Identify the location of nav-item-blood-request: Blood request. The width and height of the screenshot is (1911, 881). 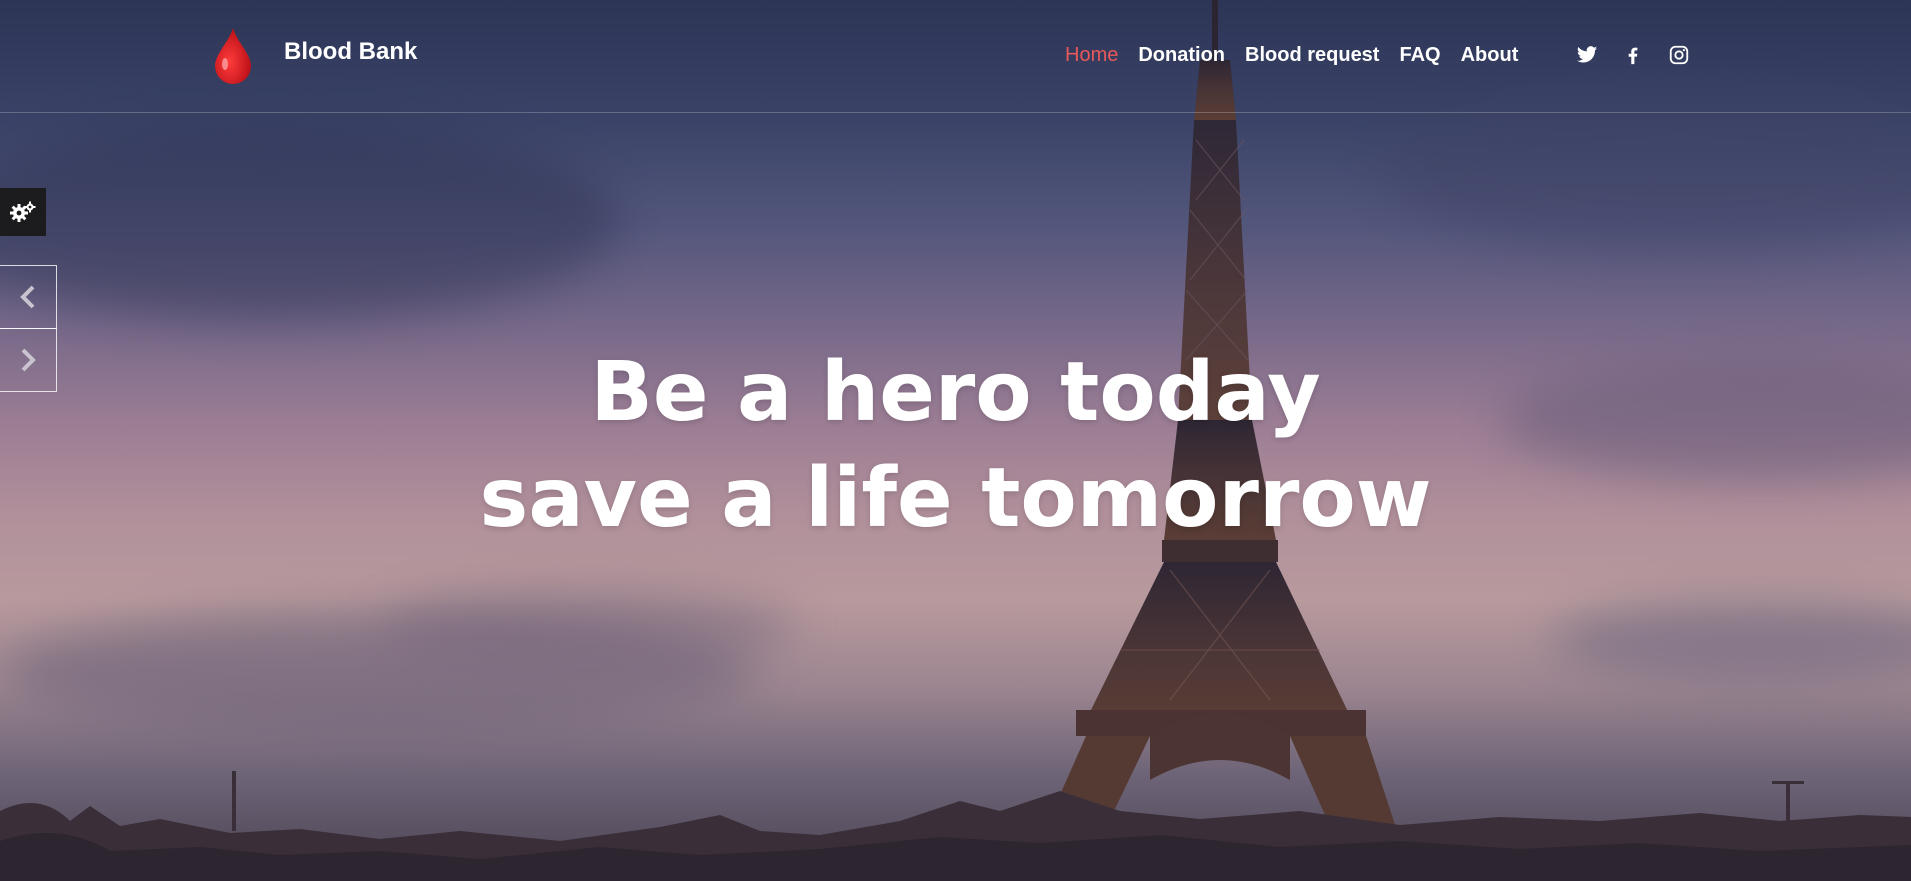
(1312, 55).